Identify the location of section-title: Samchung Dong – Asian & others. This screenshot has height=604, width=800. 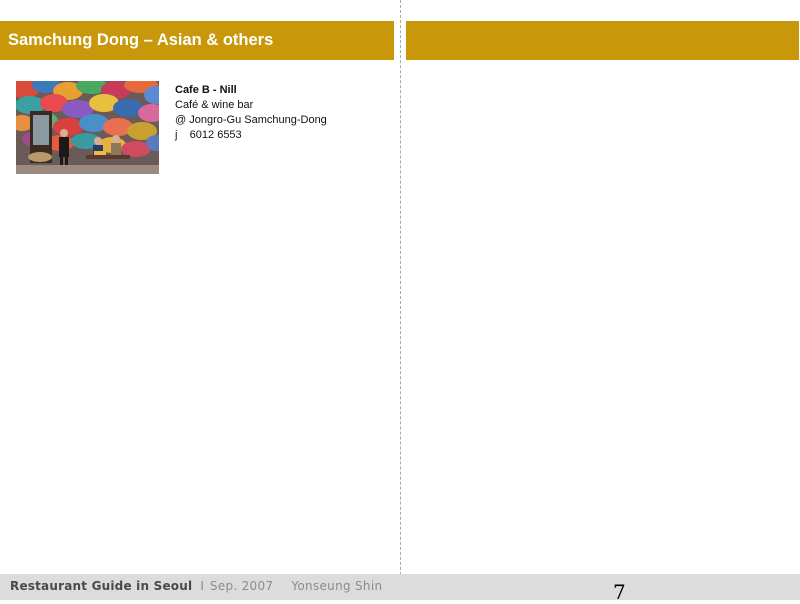
(141, 40).